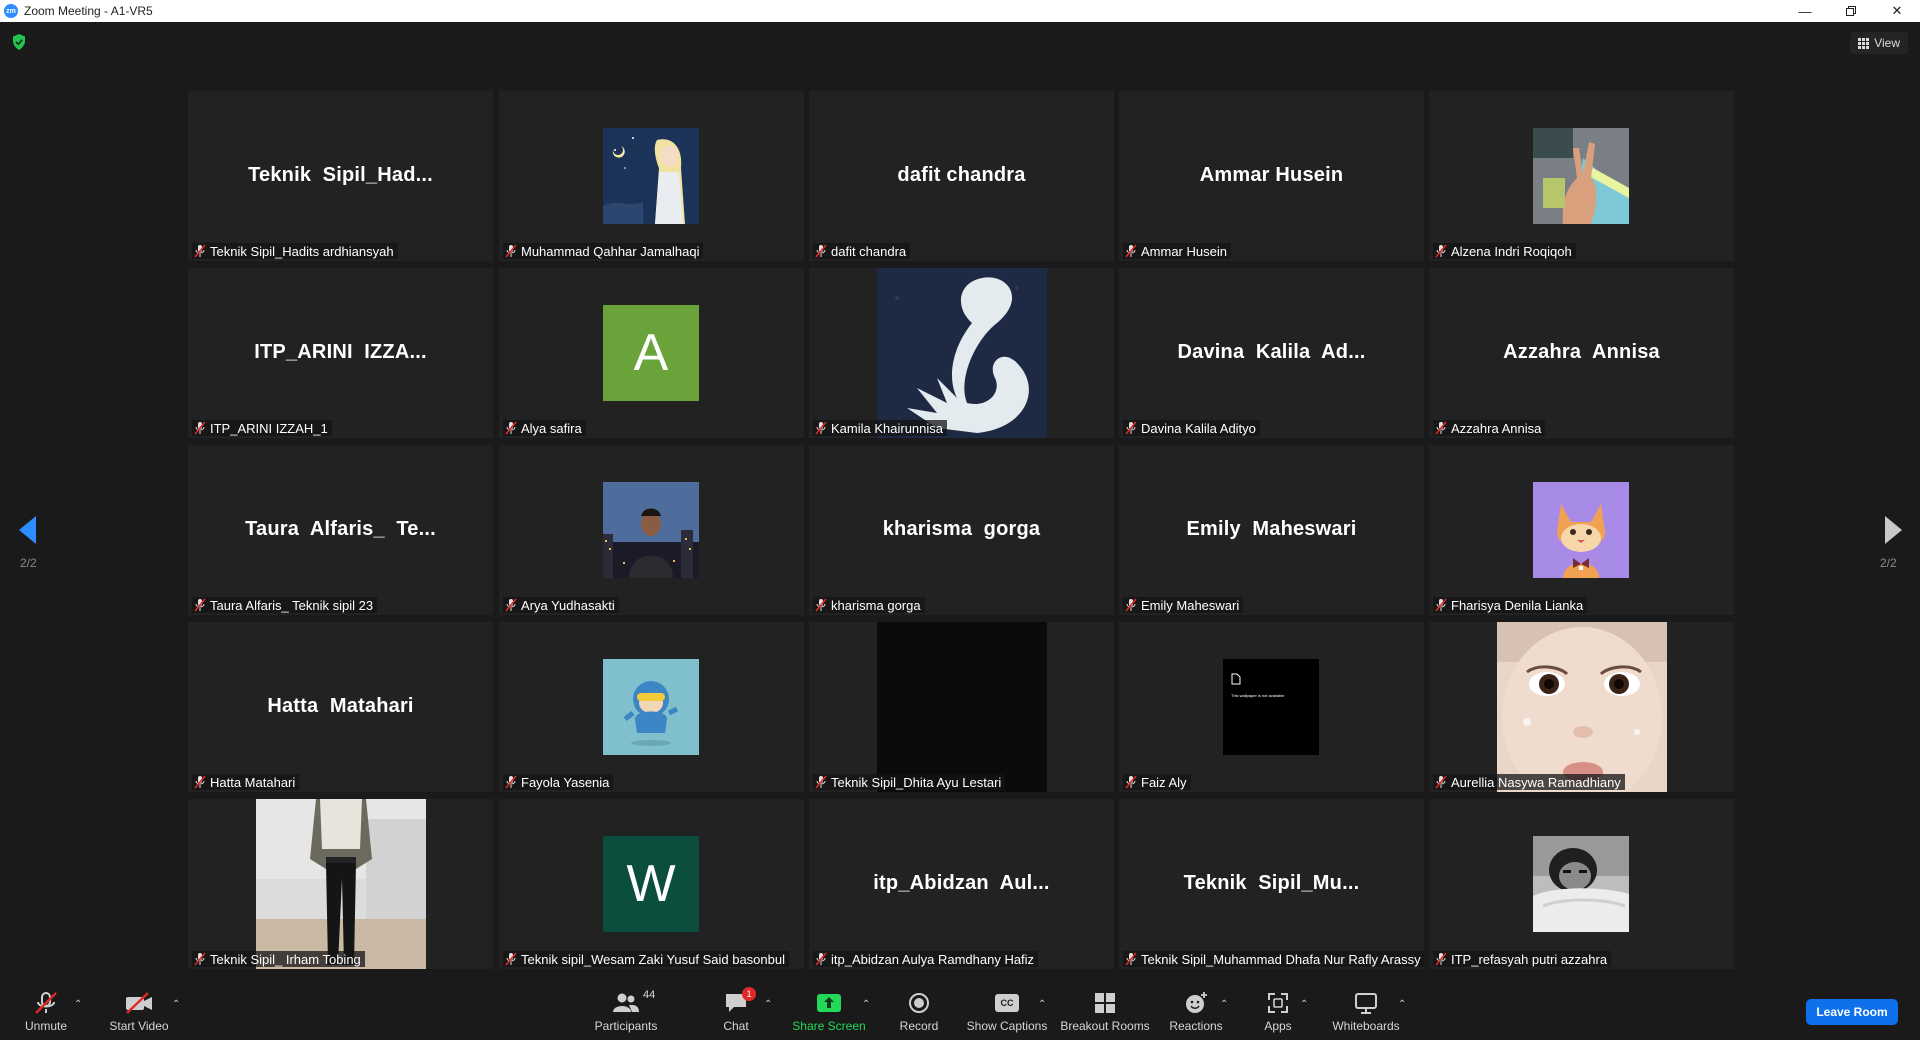 The height and width of the screenshot is (1040, 1920). What do you see at coordinates (561, 605) in the screenshot?
I see `participant-name-tag: Arya Yudhasakti` at bounding box center [561, 605].